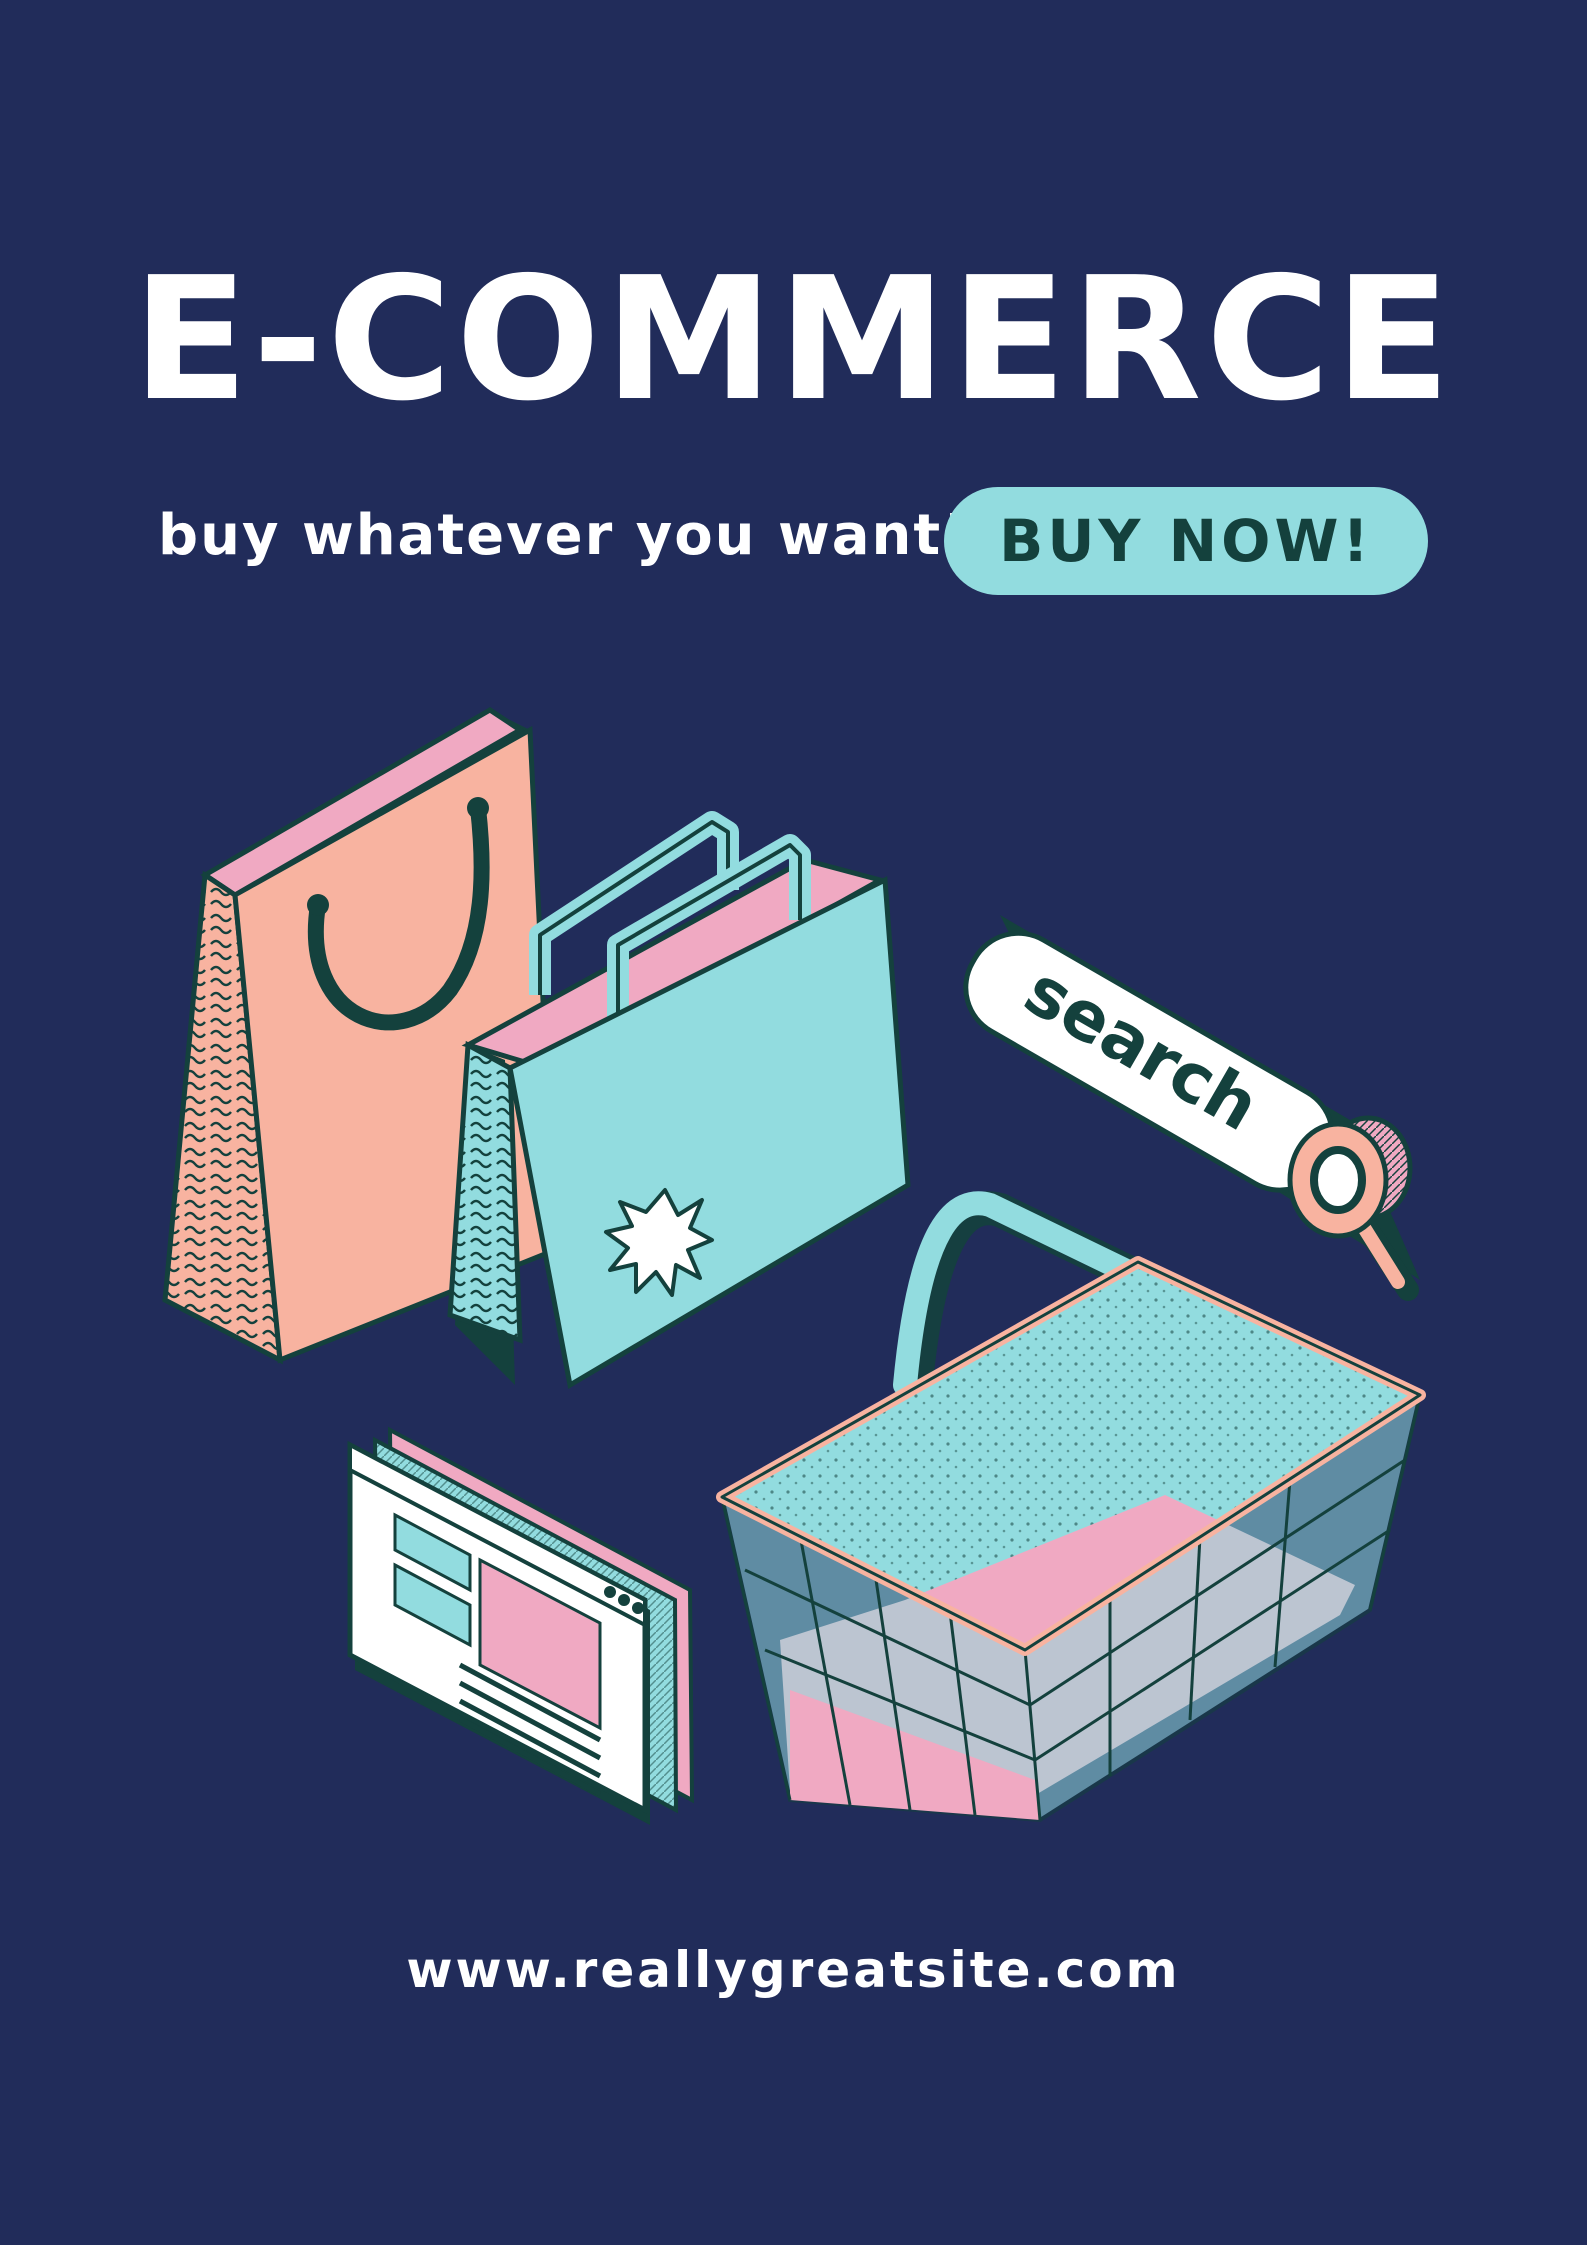 The height and width of the screenshot is (2245, 1587). Describe the element at coordinates (521, 1625) in the screenshot. I see `web-page-icon` at that location.